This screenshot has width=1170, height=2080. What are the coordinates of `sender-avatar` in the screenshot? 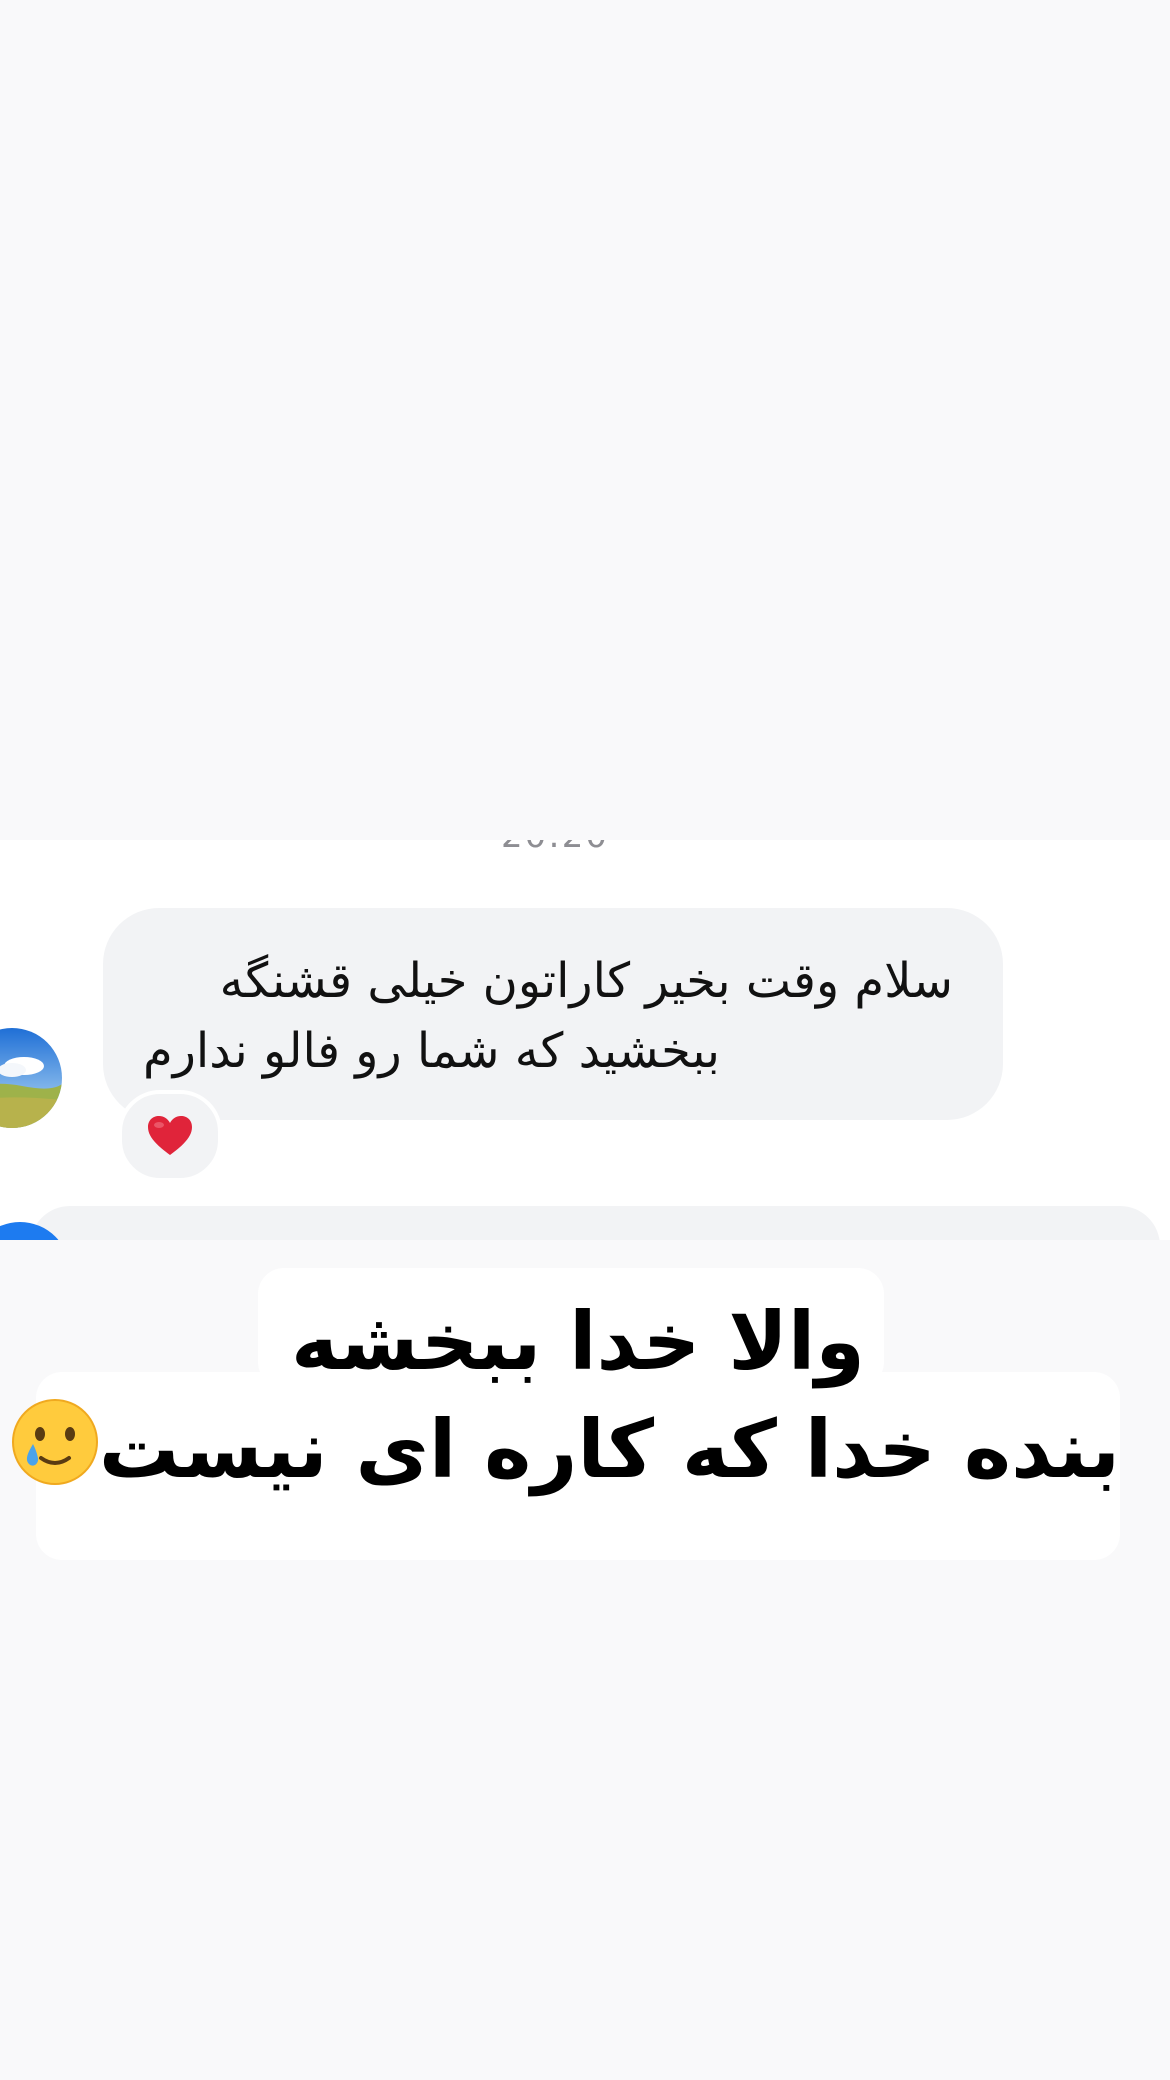 It's located at (31, 1078).